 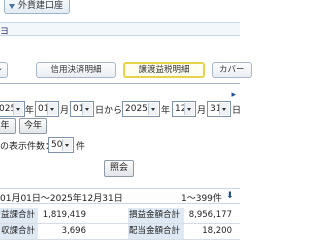 What do you see at coordinates (19, 231) in the screenshot?
I see `summary-header: 収課合計` at bounding box center [19, 231].